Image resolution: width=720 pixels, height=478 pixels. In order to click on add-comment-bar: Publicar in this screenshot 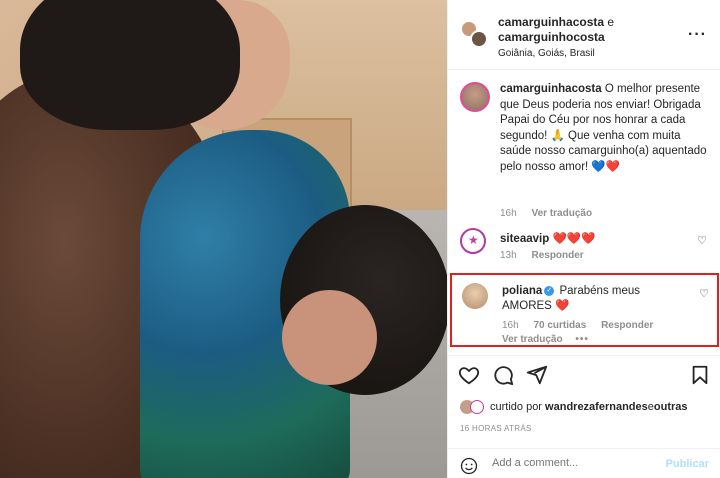, I will do `click(584, 463)`.